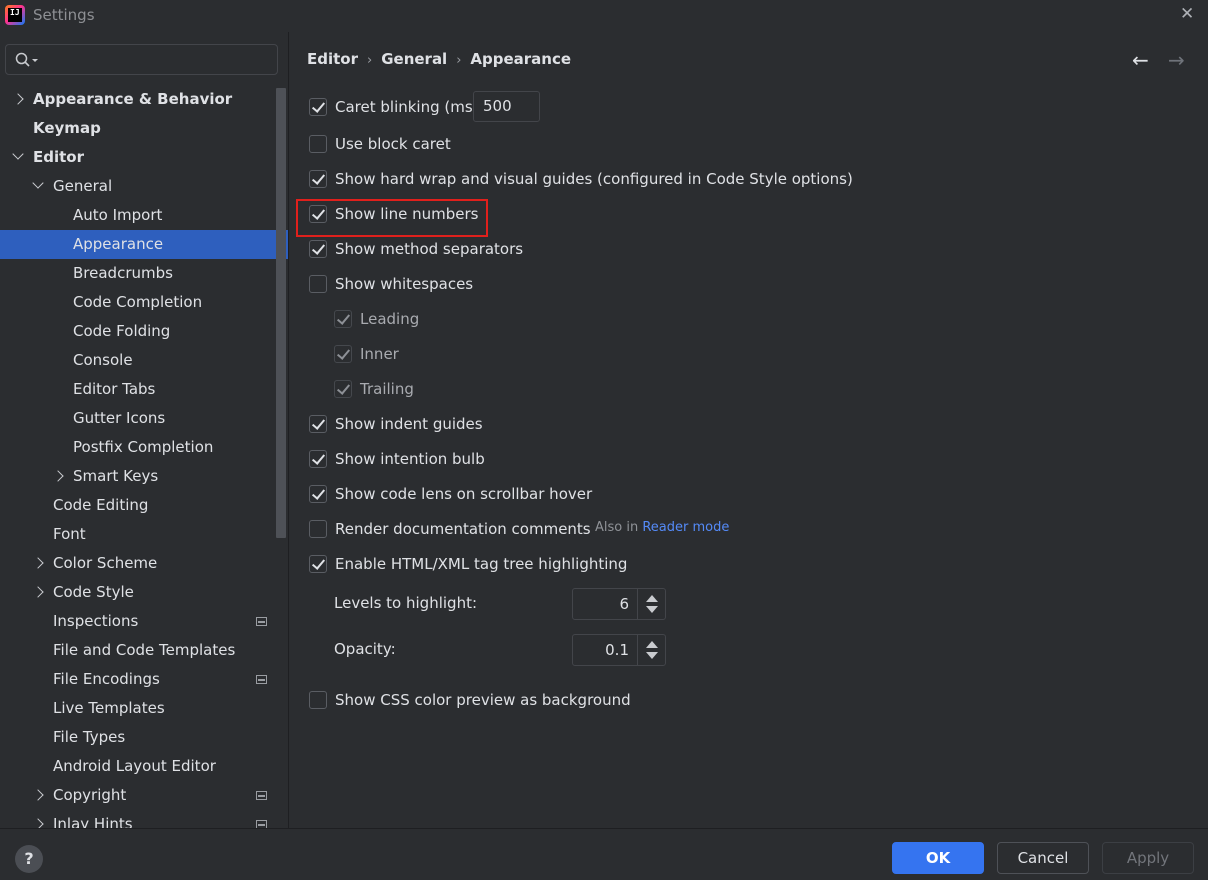  Describe the element at coordinates (67, 128) in the screenshot. I see `sidebar-item-label: Keymap` at that location.